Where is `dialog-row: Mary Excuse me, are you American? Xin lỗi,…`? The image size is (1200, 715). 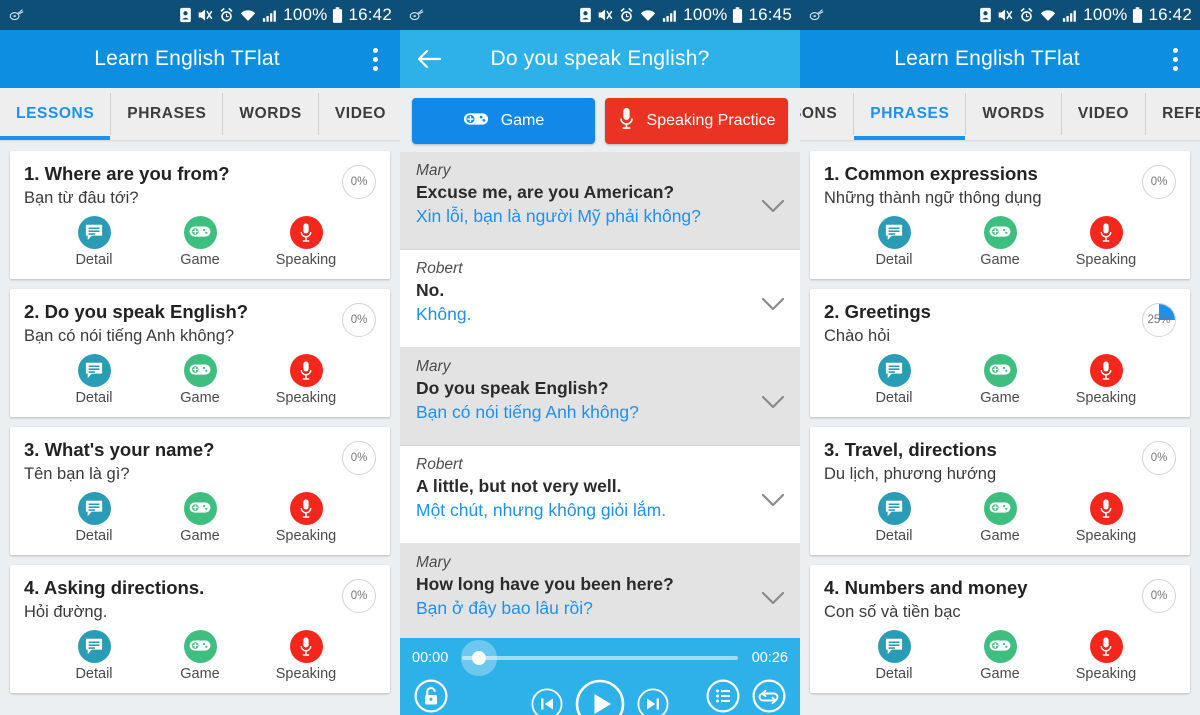
dialog-row: Mary Excuse me, are you American? Xin lỗi,… is located at coordinates (600, 201).